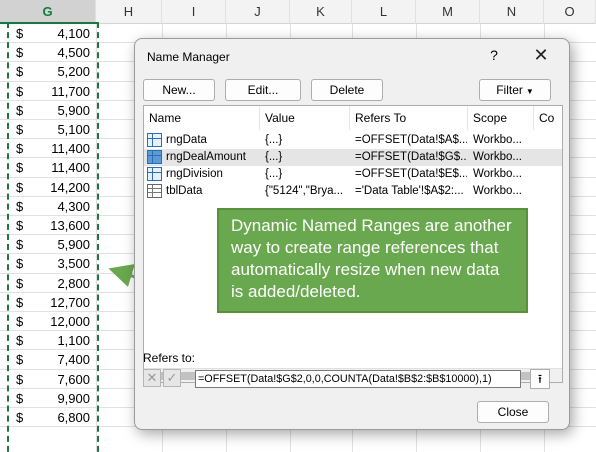 The image size is (596, 452). I want to click on deal-amount-cell: $2,800, so click(52, 283).